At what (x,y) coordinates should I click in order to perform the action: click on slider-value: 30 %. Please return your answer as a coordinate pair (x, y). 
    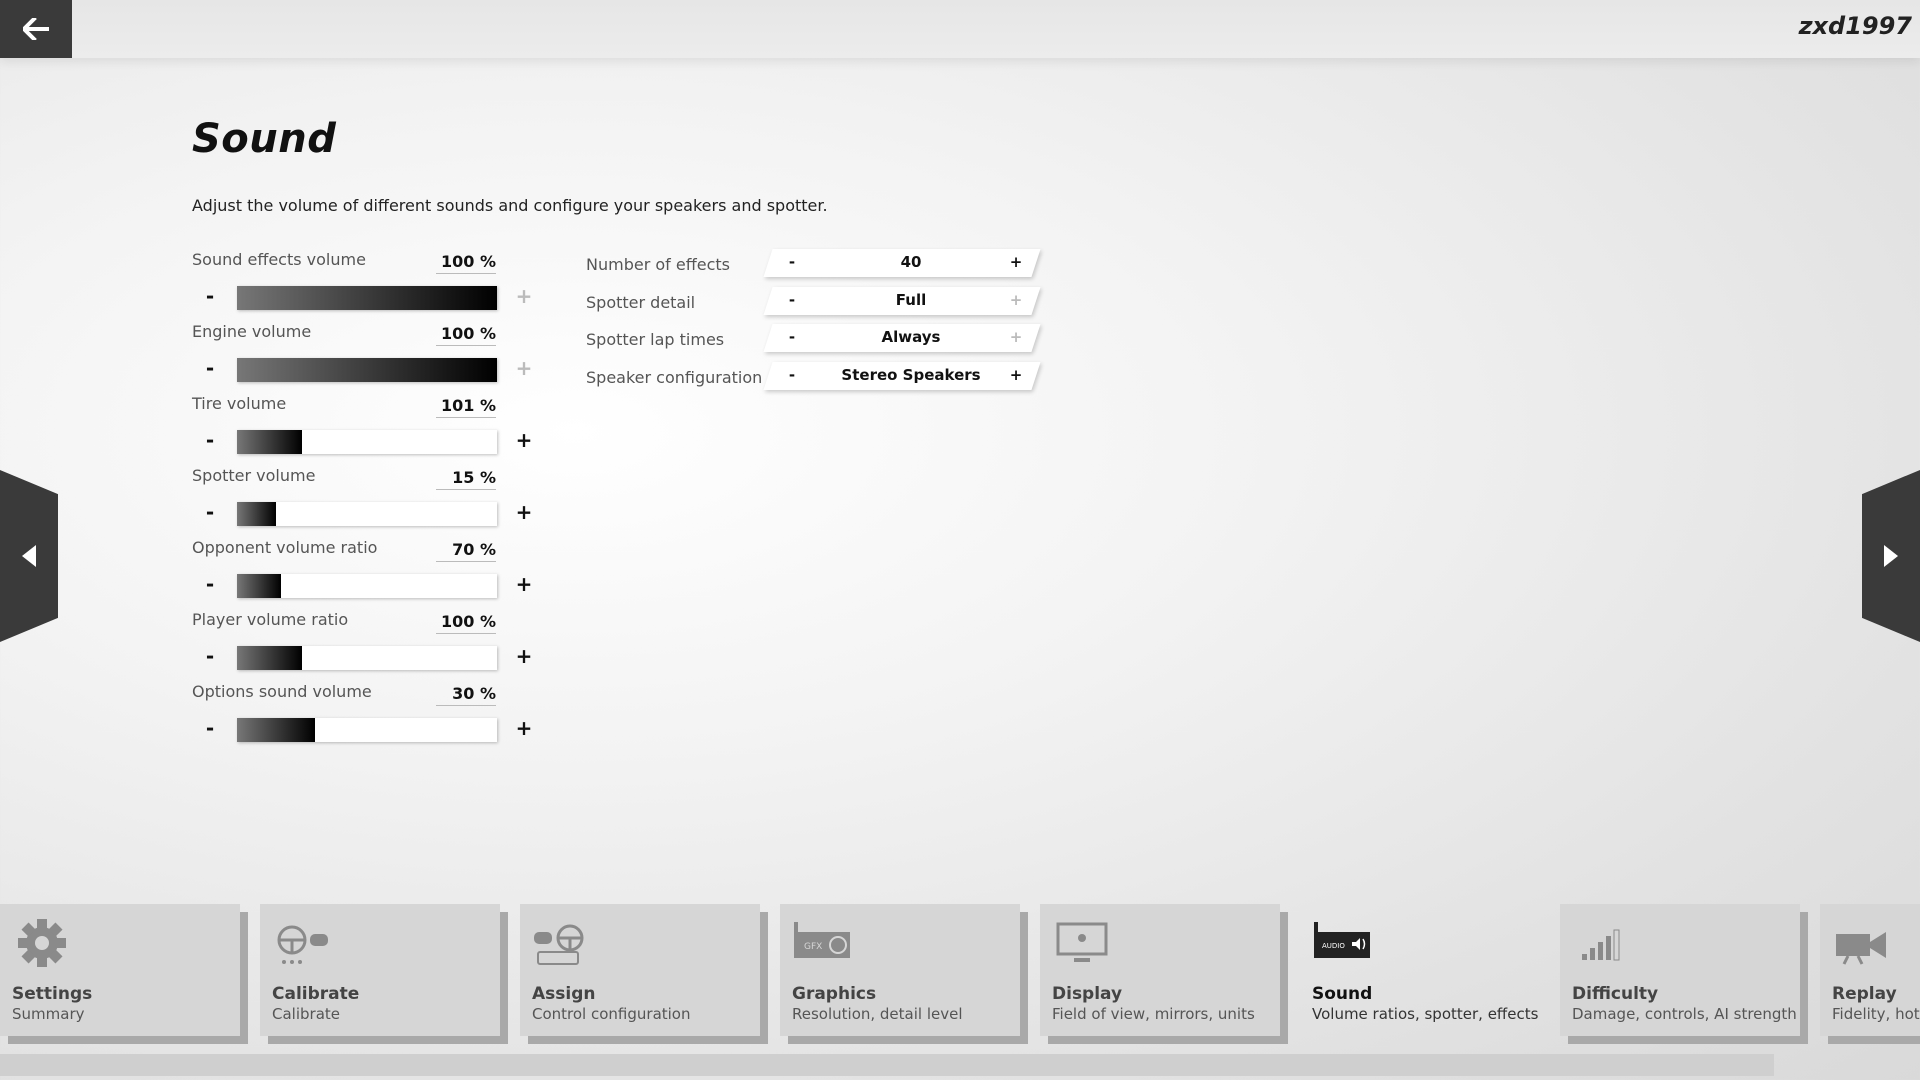
    Looking at the image, I should click on (466, 695).